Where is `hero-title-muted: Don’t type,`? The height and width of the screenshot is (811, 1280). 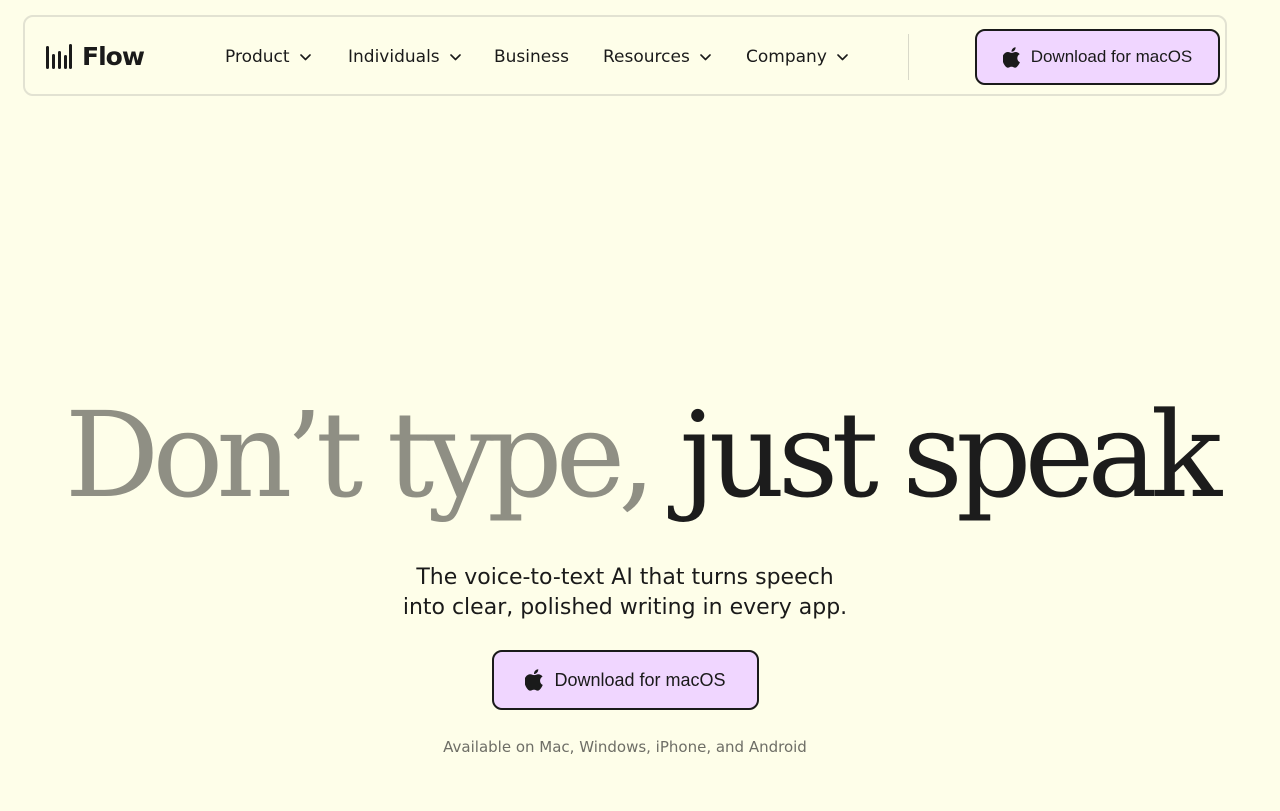
hero-title-muted: Don’t type, is located at coordinates (360, 455).